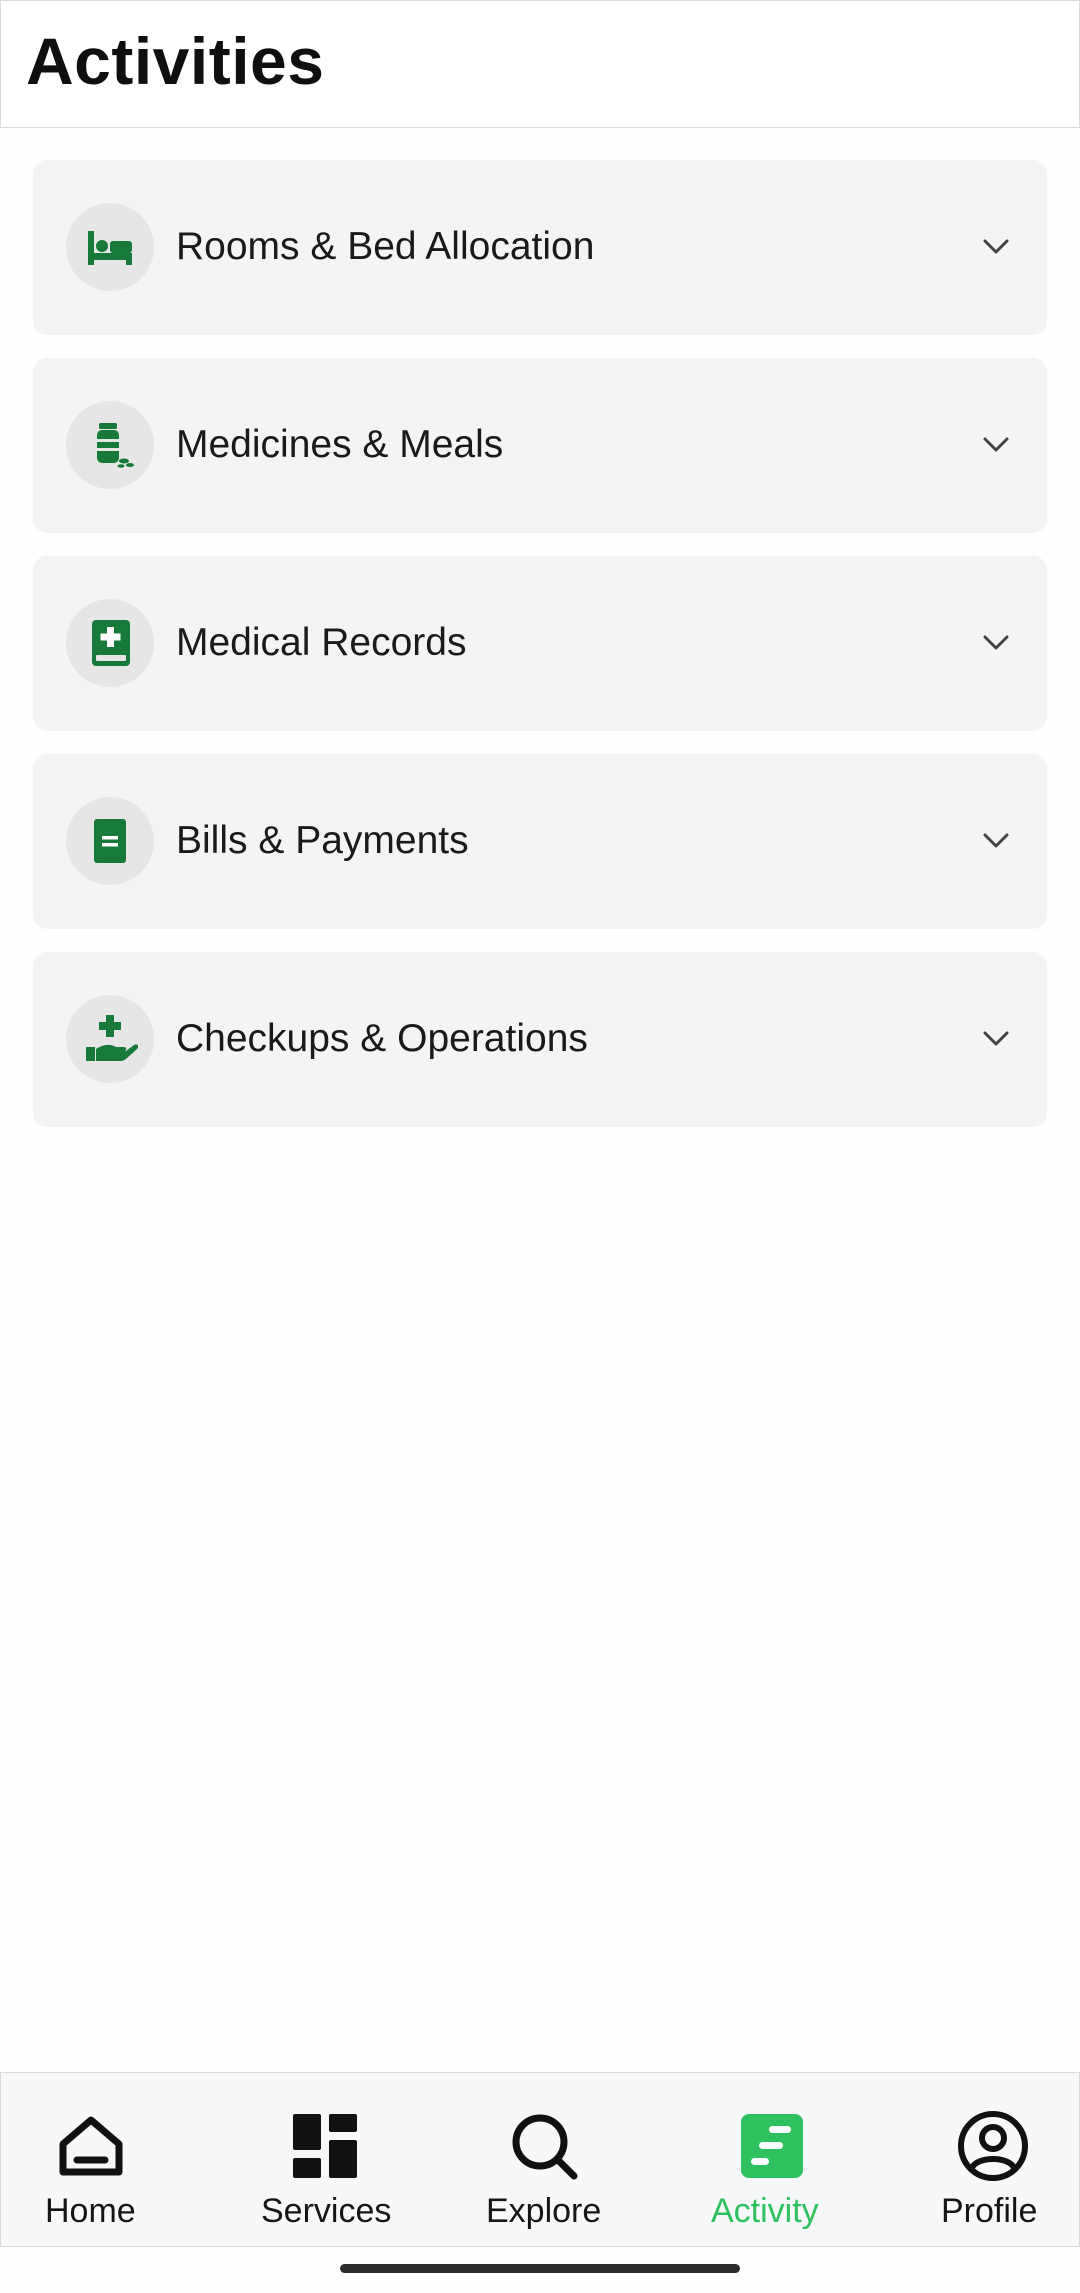 This screenshot has height=2293, width=1080. Describe the element at coordinates (91, 2146) in the screenshot. I see `home-icon` at that location.